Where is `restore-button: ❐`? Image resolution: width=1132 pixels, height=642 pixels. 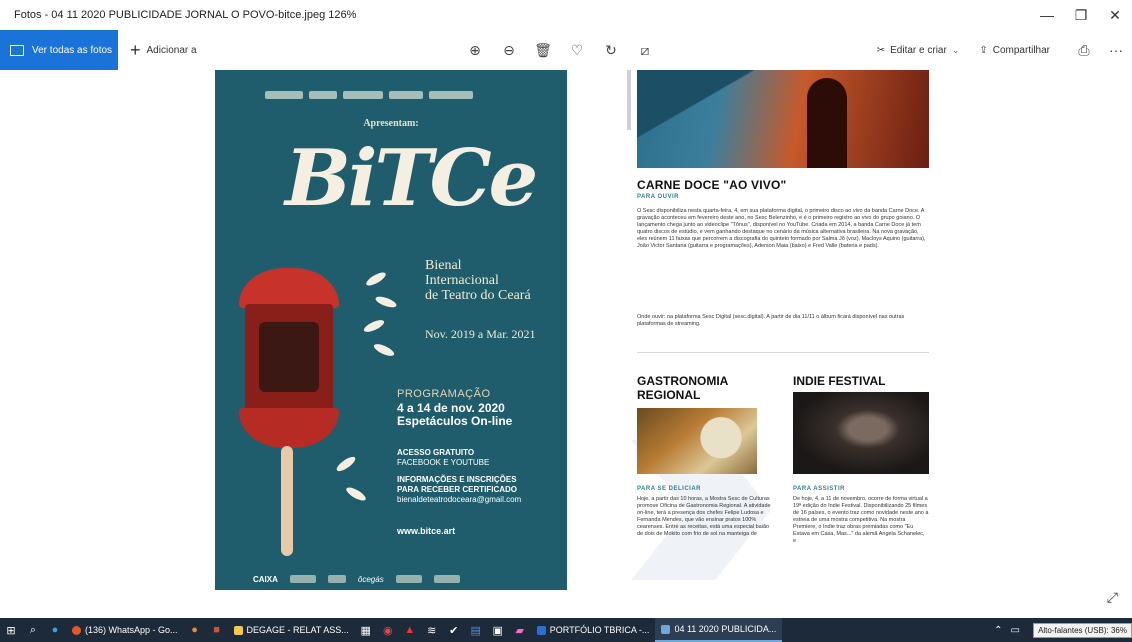 restore-button: ❐ is located at coordinates (1081, 15).